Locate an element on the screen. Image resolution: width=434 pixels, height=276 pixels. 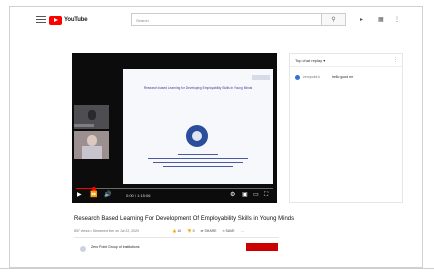
presenter-name-strip is located at coordinates (84, 125).